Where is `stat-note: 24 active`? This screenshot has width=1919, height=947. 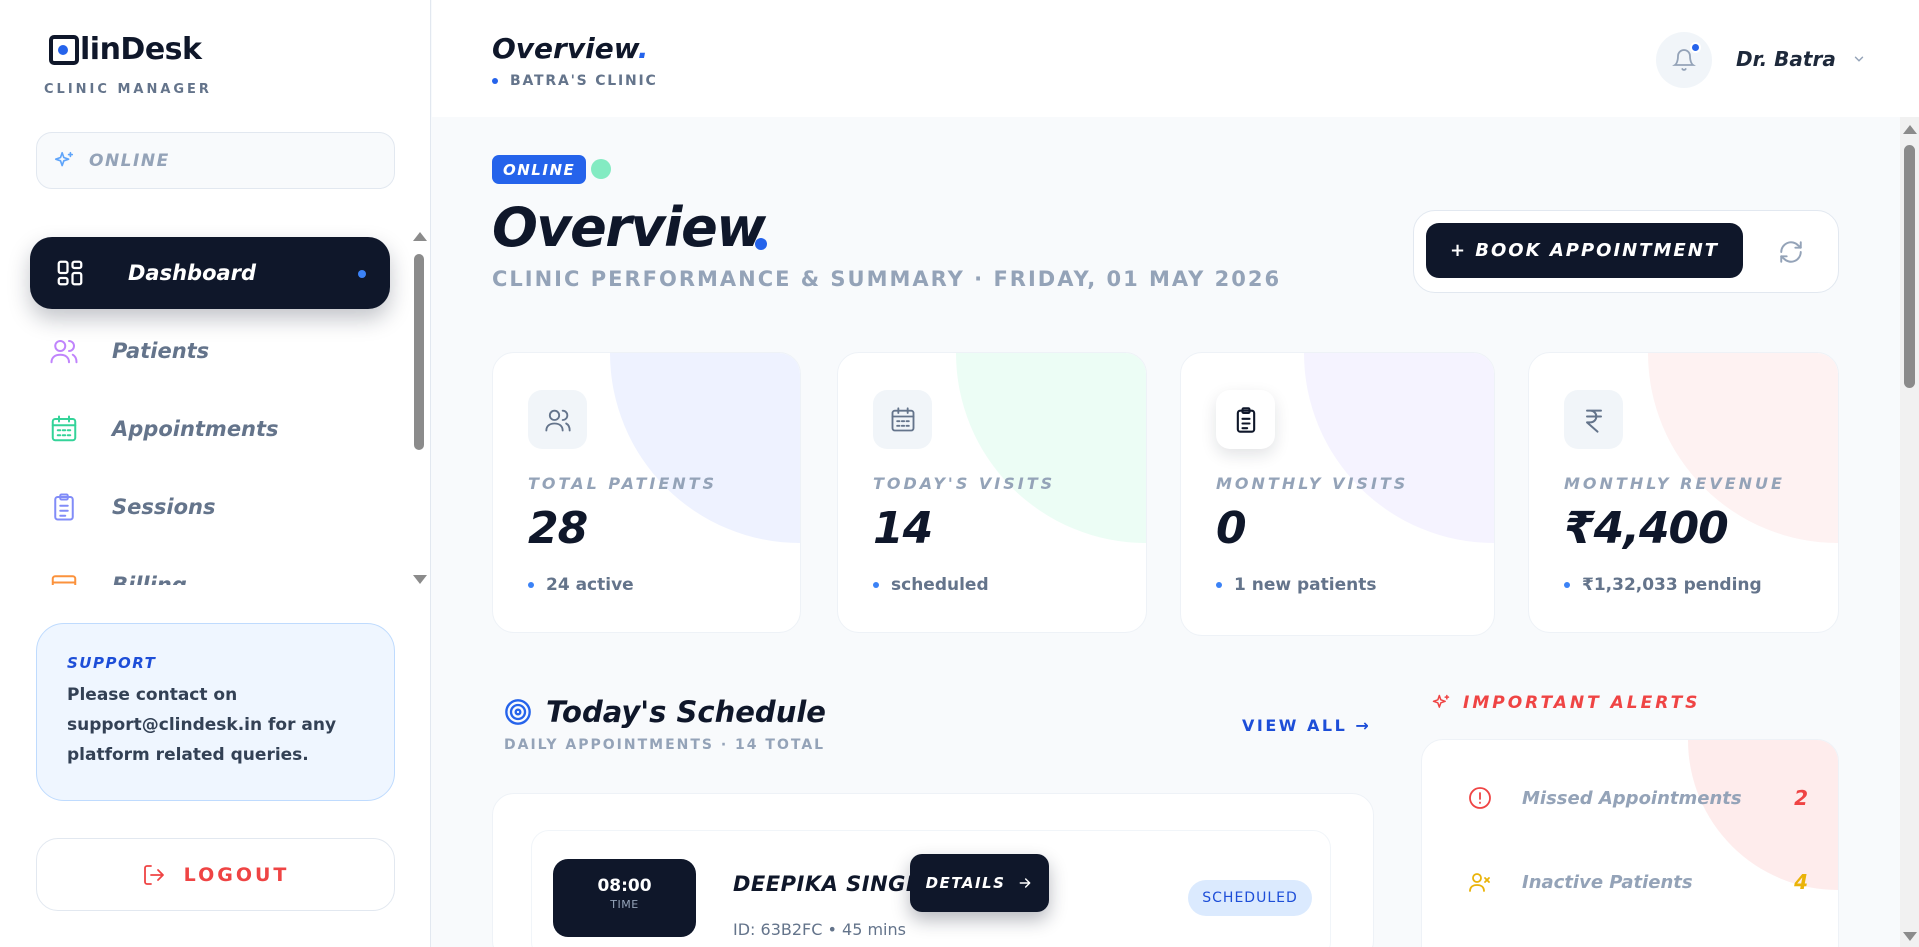
stat-note: 24 active is located at coordinates (581, 585).